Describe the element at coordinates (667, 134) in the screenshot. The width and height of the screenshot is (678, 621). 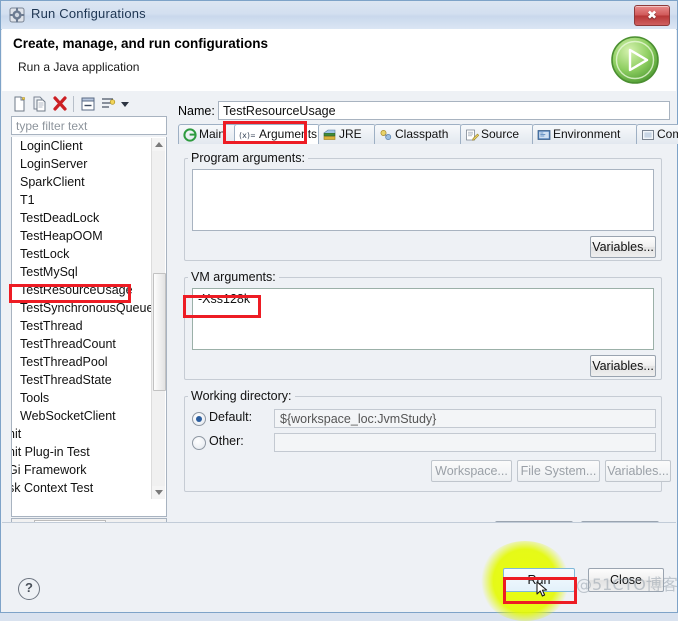
I see `tab-common-label: Common` at that location.